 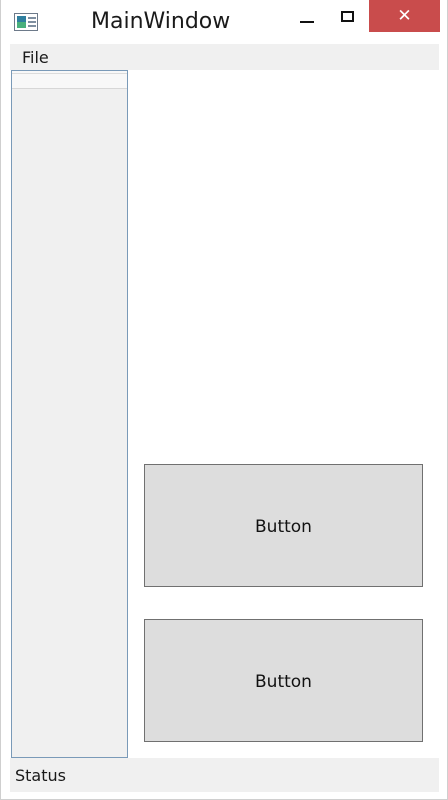 What do you see at coordinates (69, 73) in the screenshot?
I see `list-header-divider` at bounding box center [69, 73].